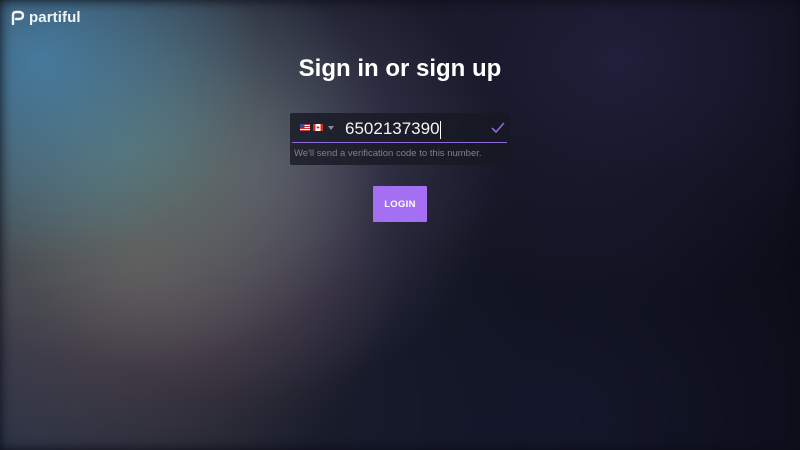  What do you see at coordinates (55, 17) in the screenshot?
I see `brand-name: partiful` at bounding box center [55, 17].